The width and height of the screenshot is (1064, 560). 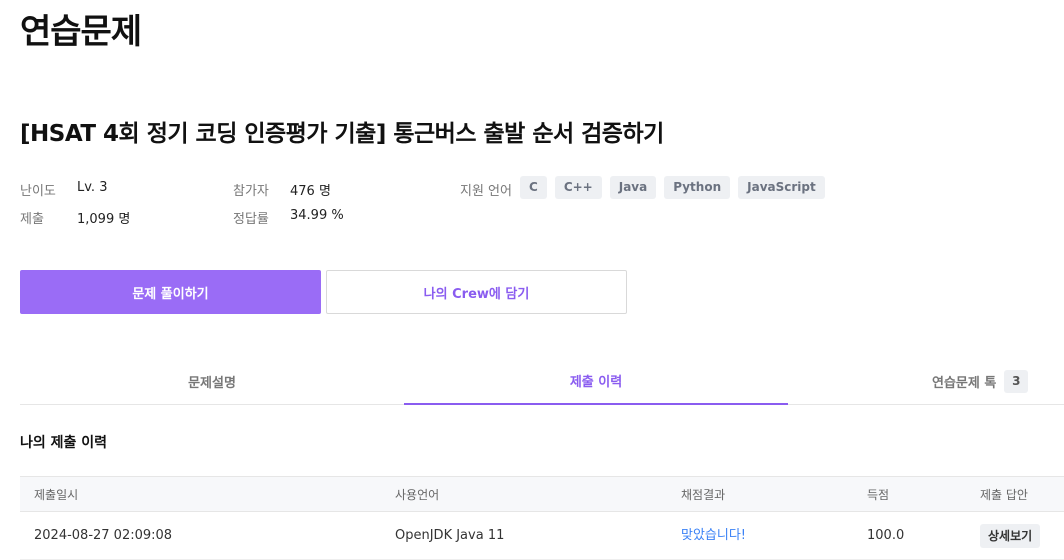 What do you see at coordinates (310, 191) in the screenshot?
I see `participants-value: 476 명` at bounding box center [310, 191].